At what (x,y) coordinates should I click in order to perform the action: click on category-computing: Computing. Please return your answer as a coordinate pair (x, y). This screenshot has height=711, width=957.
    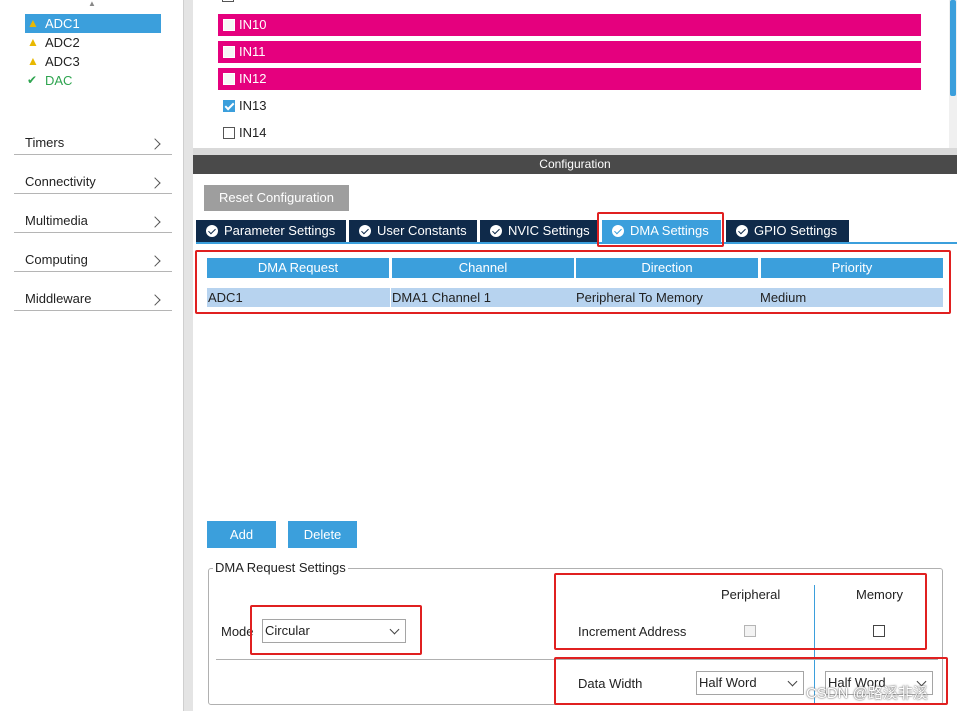
    Looking at the image, I should click on (93, 257).